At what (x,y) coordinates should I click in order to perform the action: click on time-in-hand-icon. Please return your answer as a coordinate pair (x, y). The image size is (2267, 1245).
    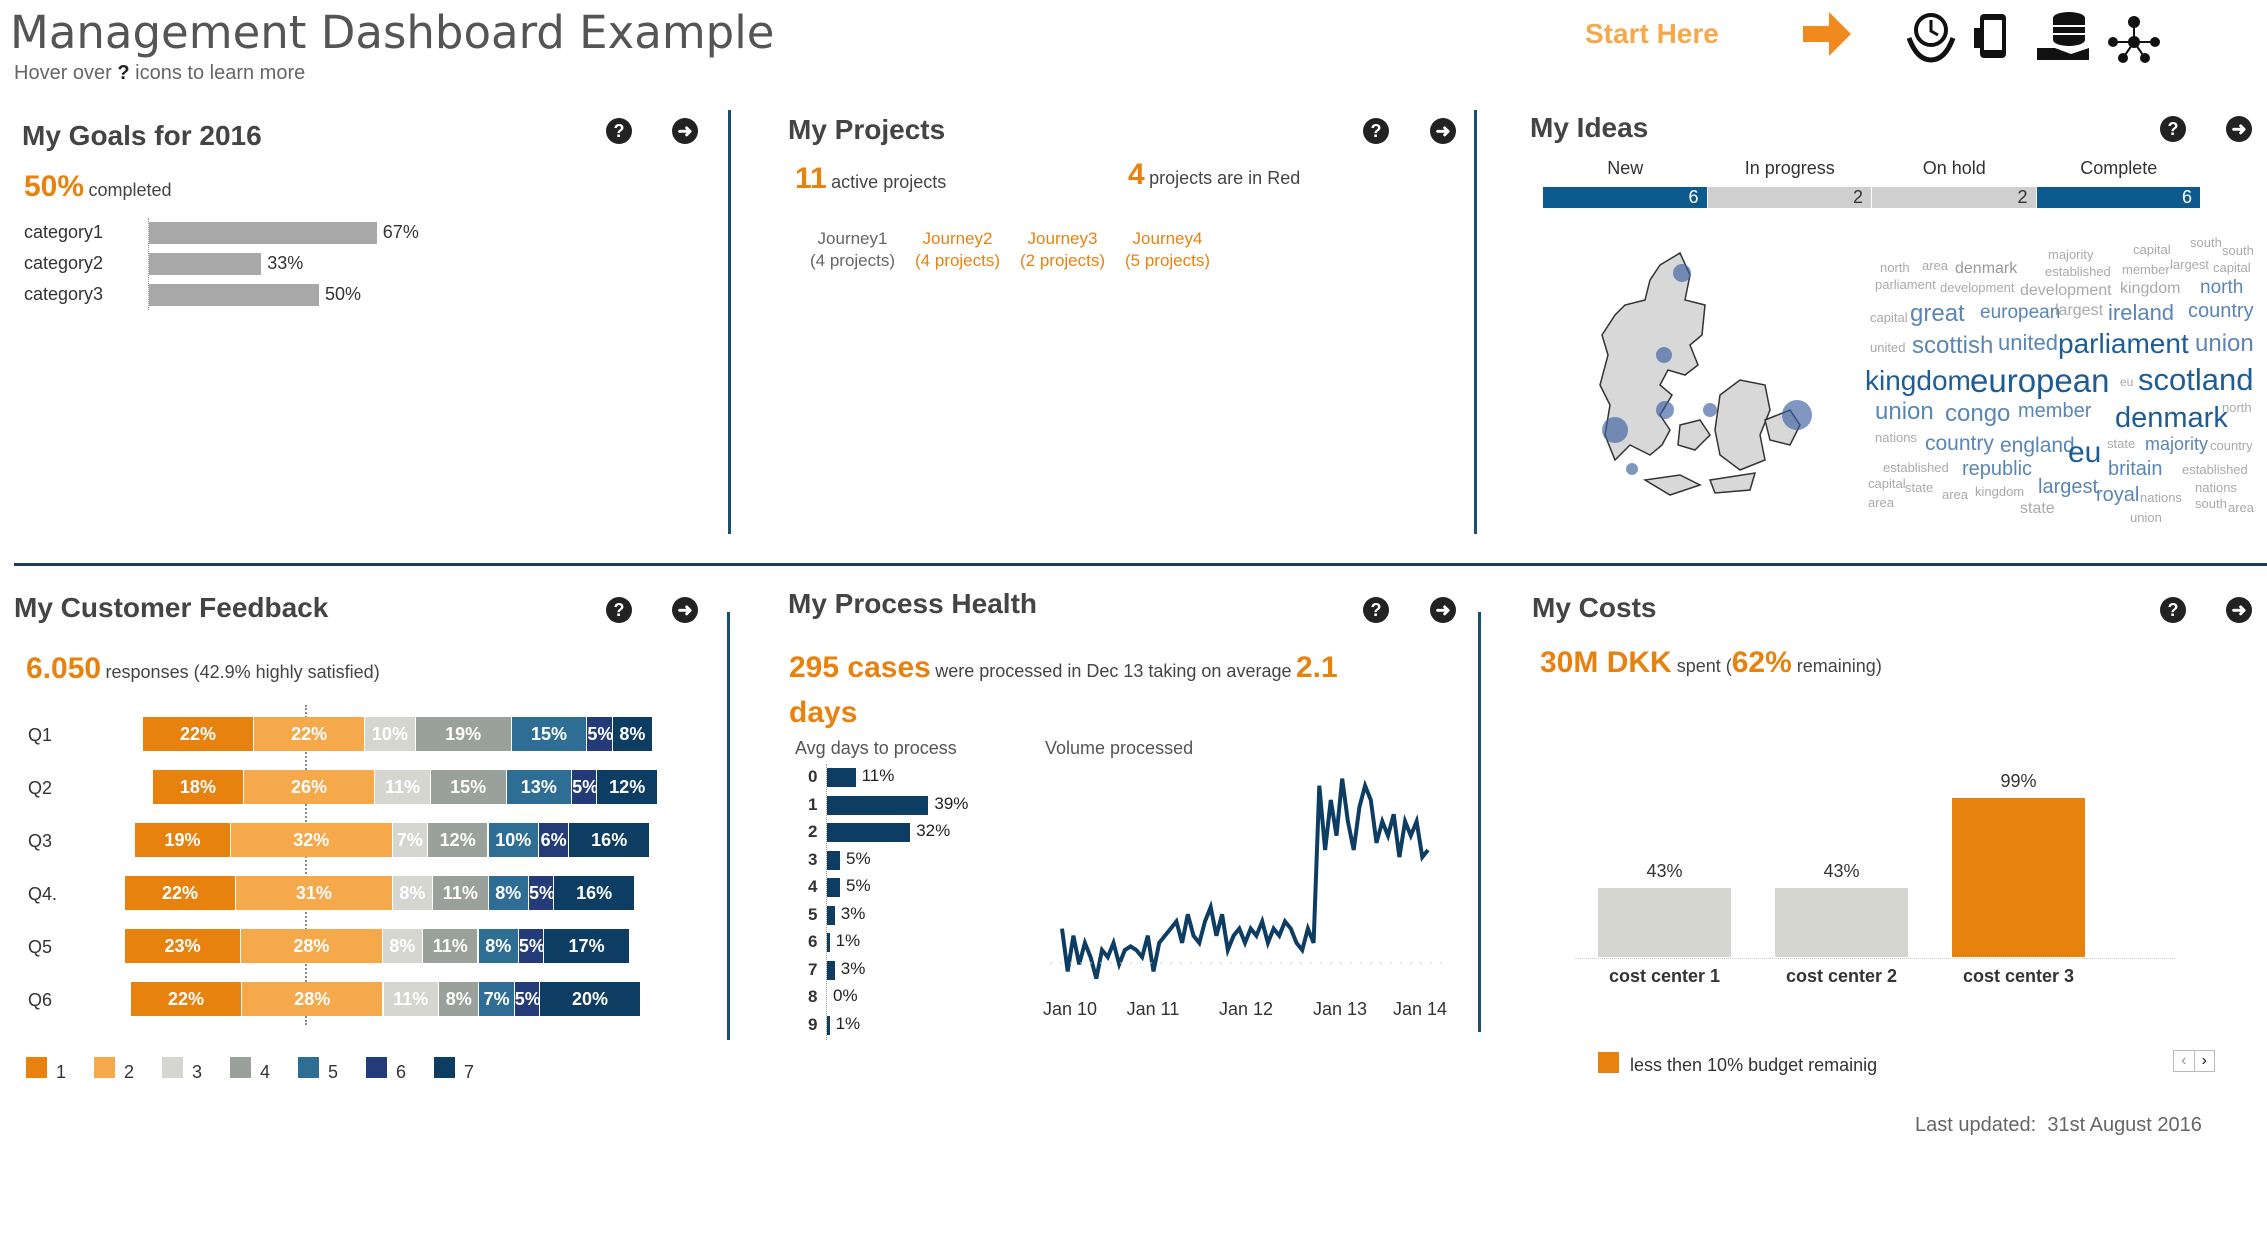
    Looking at the image, I should click on (1931, 37).